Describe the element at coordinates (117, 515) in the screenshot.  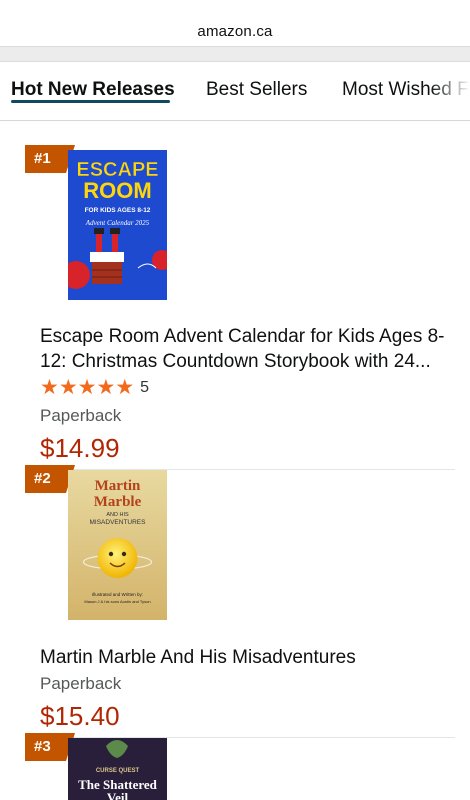
I see `cover-text-and-his: AND HIS` at that location.